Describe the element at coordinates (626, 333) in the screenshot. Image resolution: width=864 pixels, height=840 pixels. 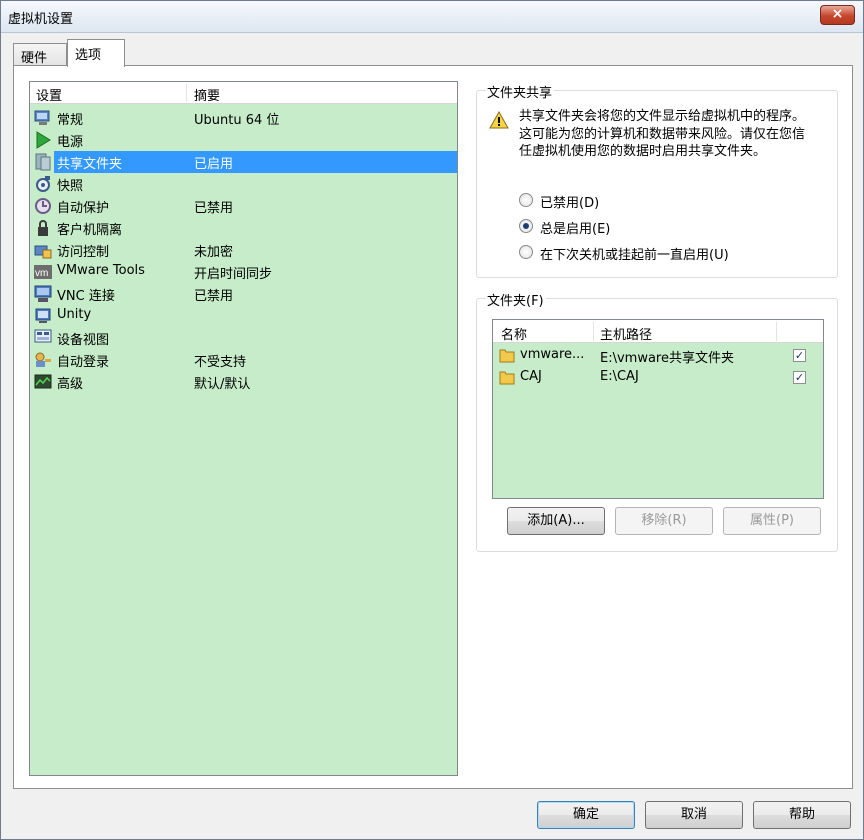
I see `column-header-host-path: 主机路径` at that location.